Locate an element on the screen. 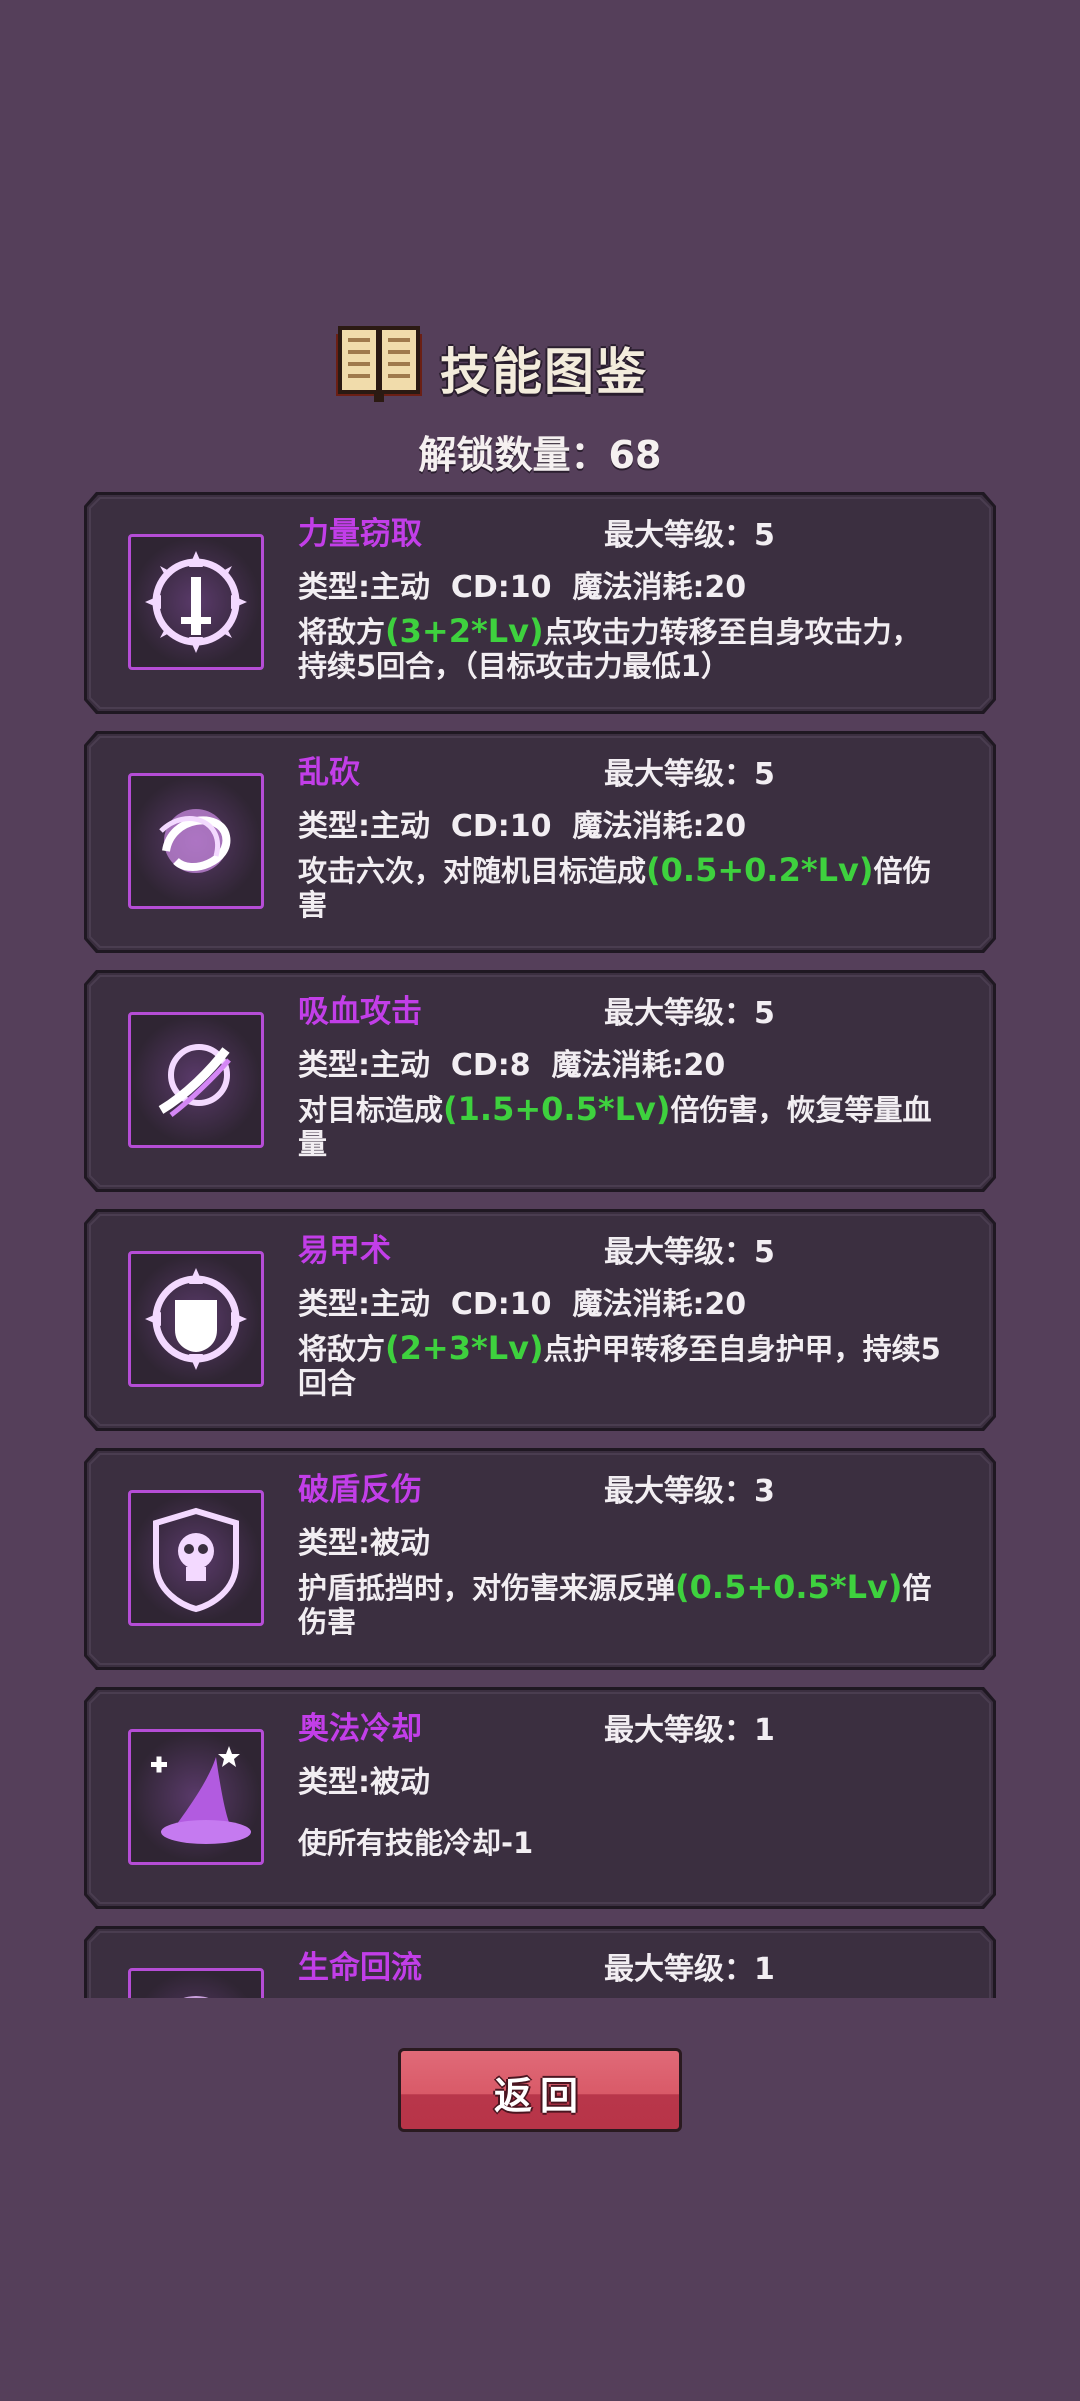  desc-prefix: 使所有技能冷却-1 is located at coordinates (416, 1843).